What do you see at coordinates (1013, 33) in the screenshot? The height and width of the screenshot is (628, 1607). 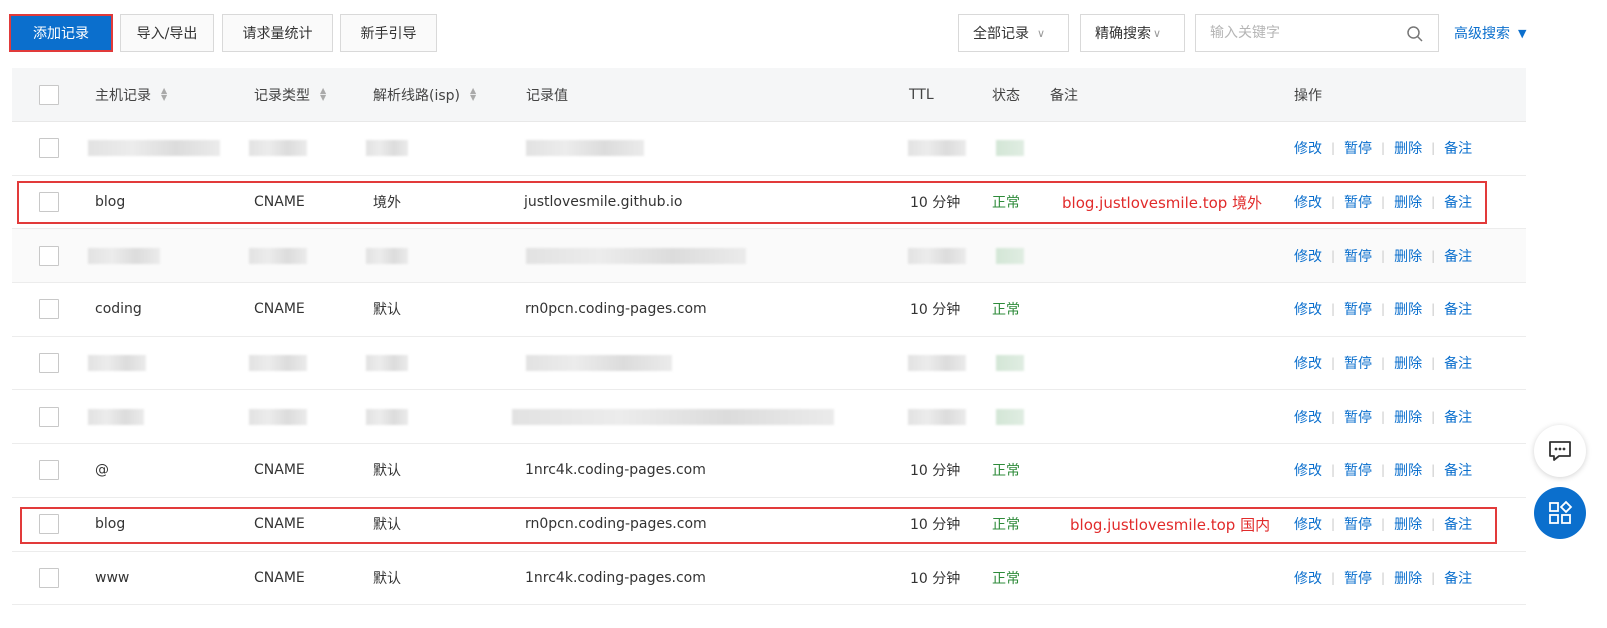 I see `record-filter-select: 全部记录 ∨` at bounding box center [1013, 33].